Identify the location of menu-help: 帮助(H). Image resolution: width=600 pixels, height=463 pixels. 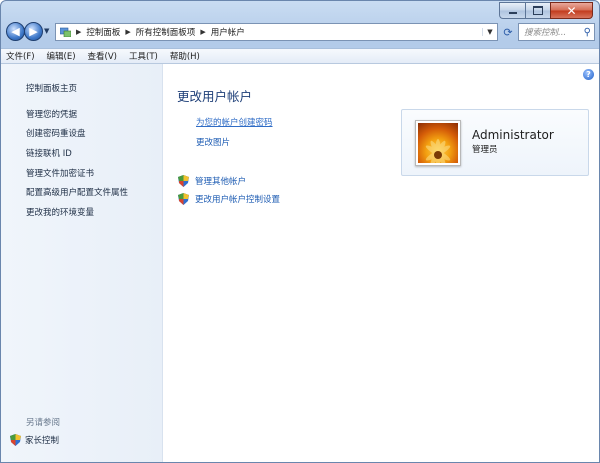
(185, 56).